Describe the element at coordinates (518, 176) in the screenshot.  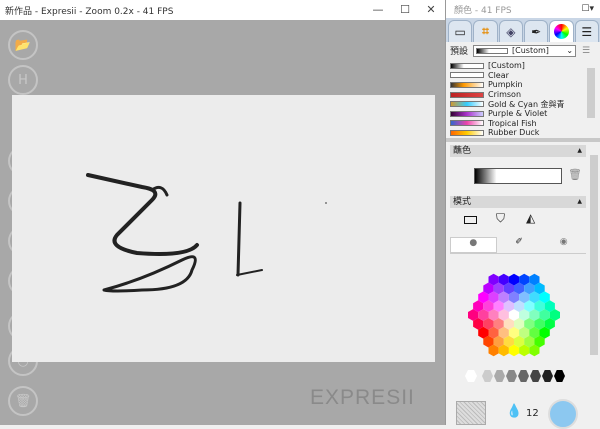
I see `dip-gradient` at that location.